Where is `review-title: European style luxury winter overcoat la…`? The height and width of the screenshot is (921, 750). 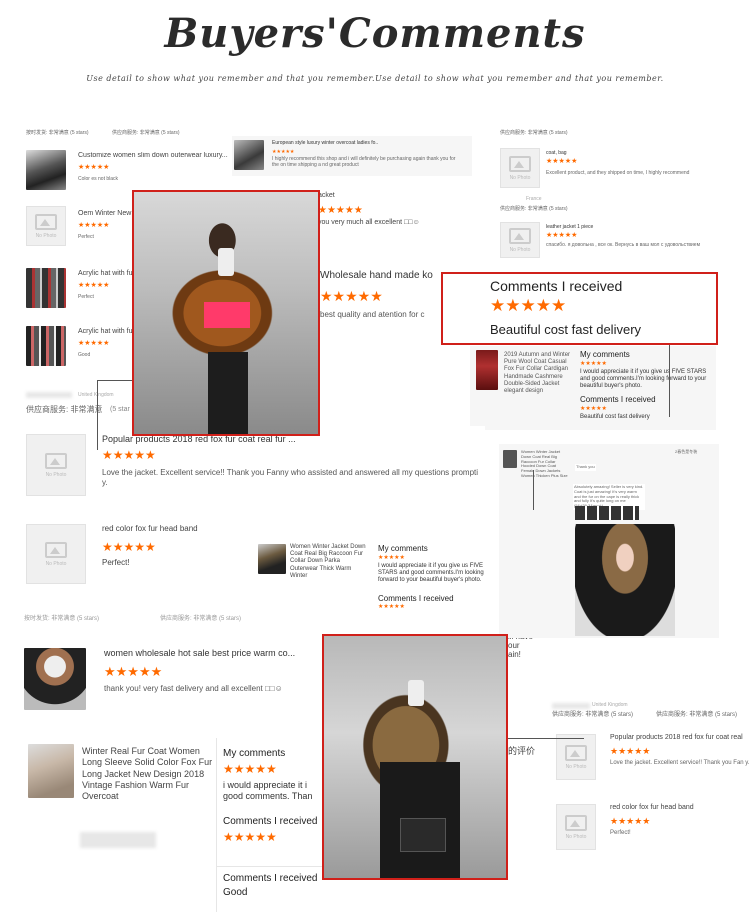
review-title: European style luxury winter overcoat la… is located at coordinates (325, 143).